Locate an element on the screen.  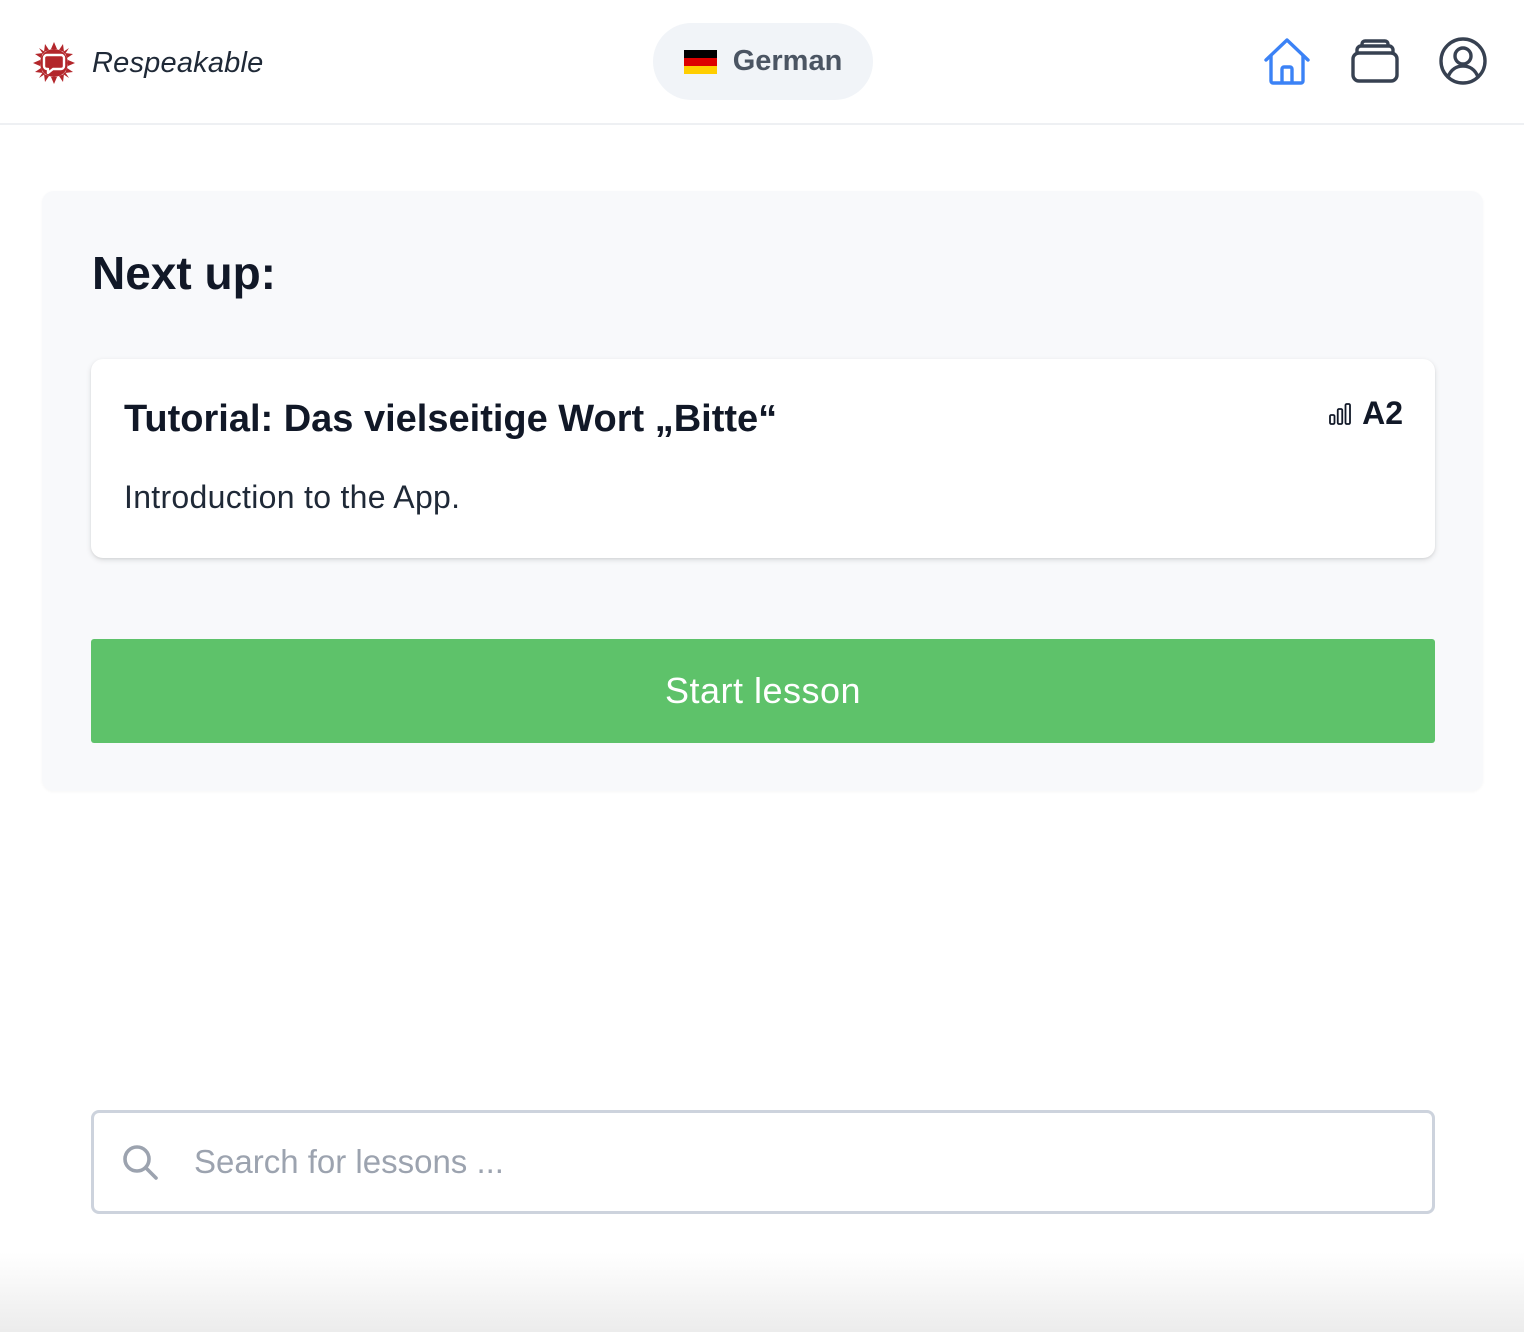
home-icon is located at coordinates (1287, 61).